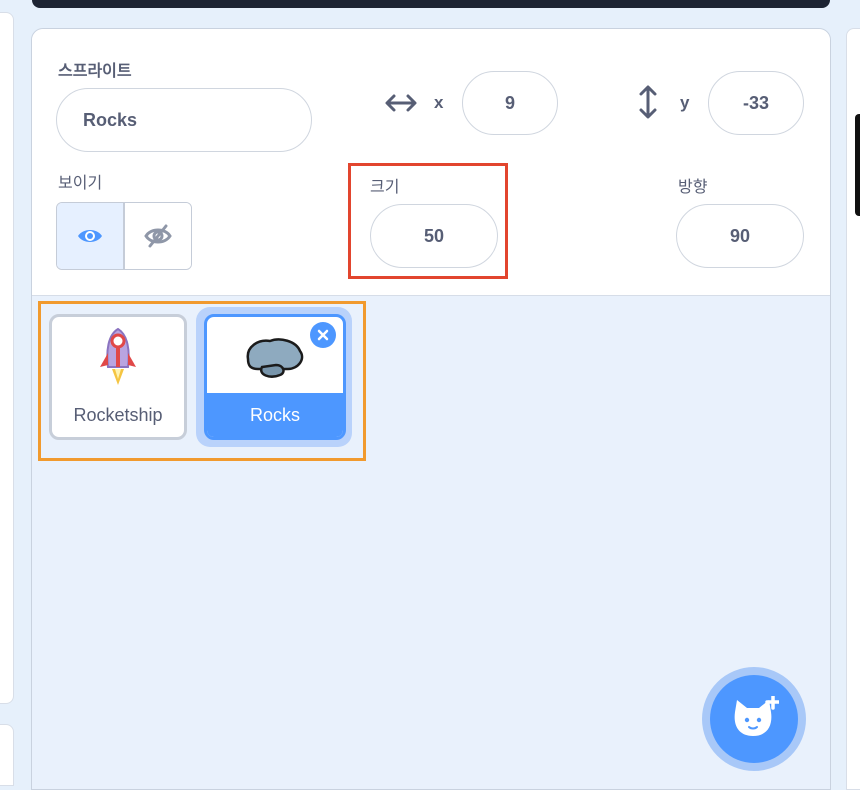 The image size is (860, 790). What do you see at coordinates (857, 165) in the screenshot?
I see `backdrop-thumbnail-edge` at bounding box center [857, 165].